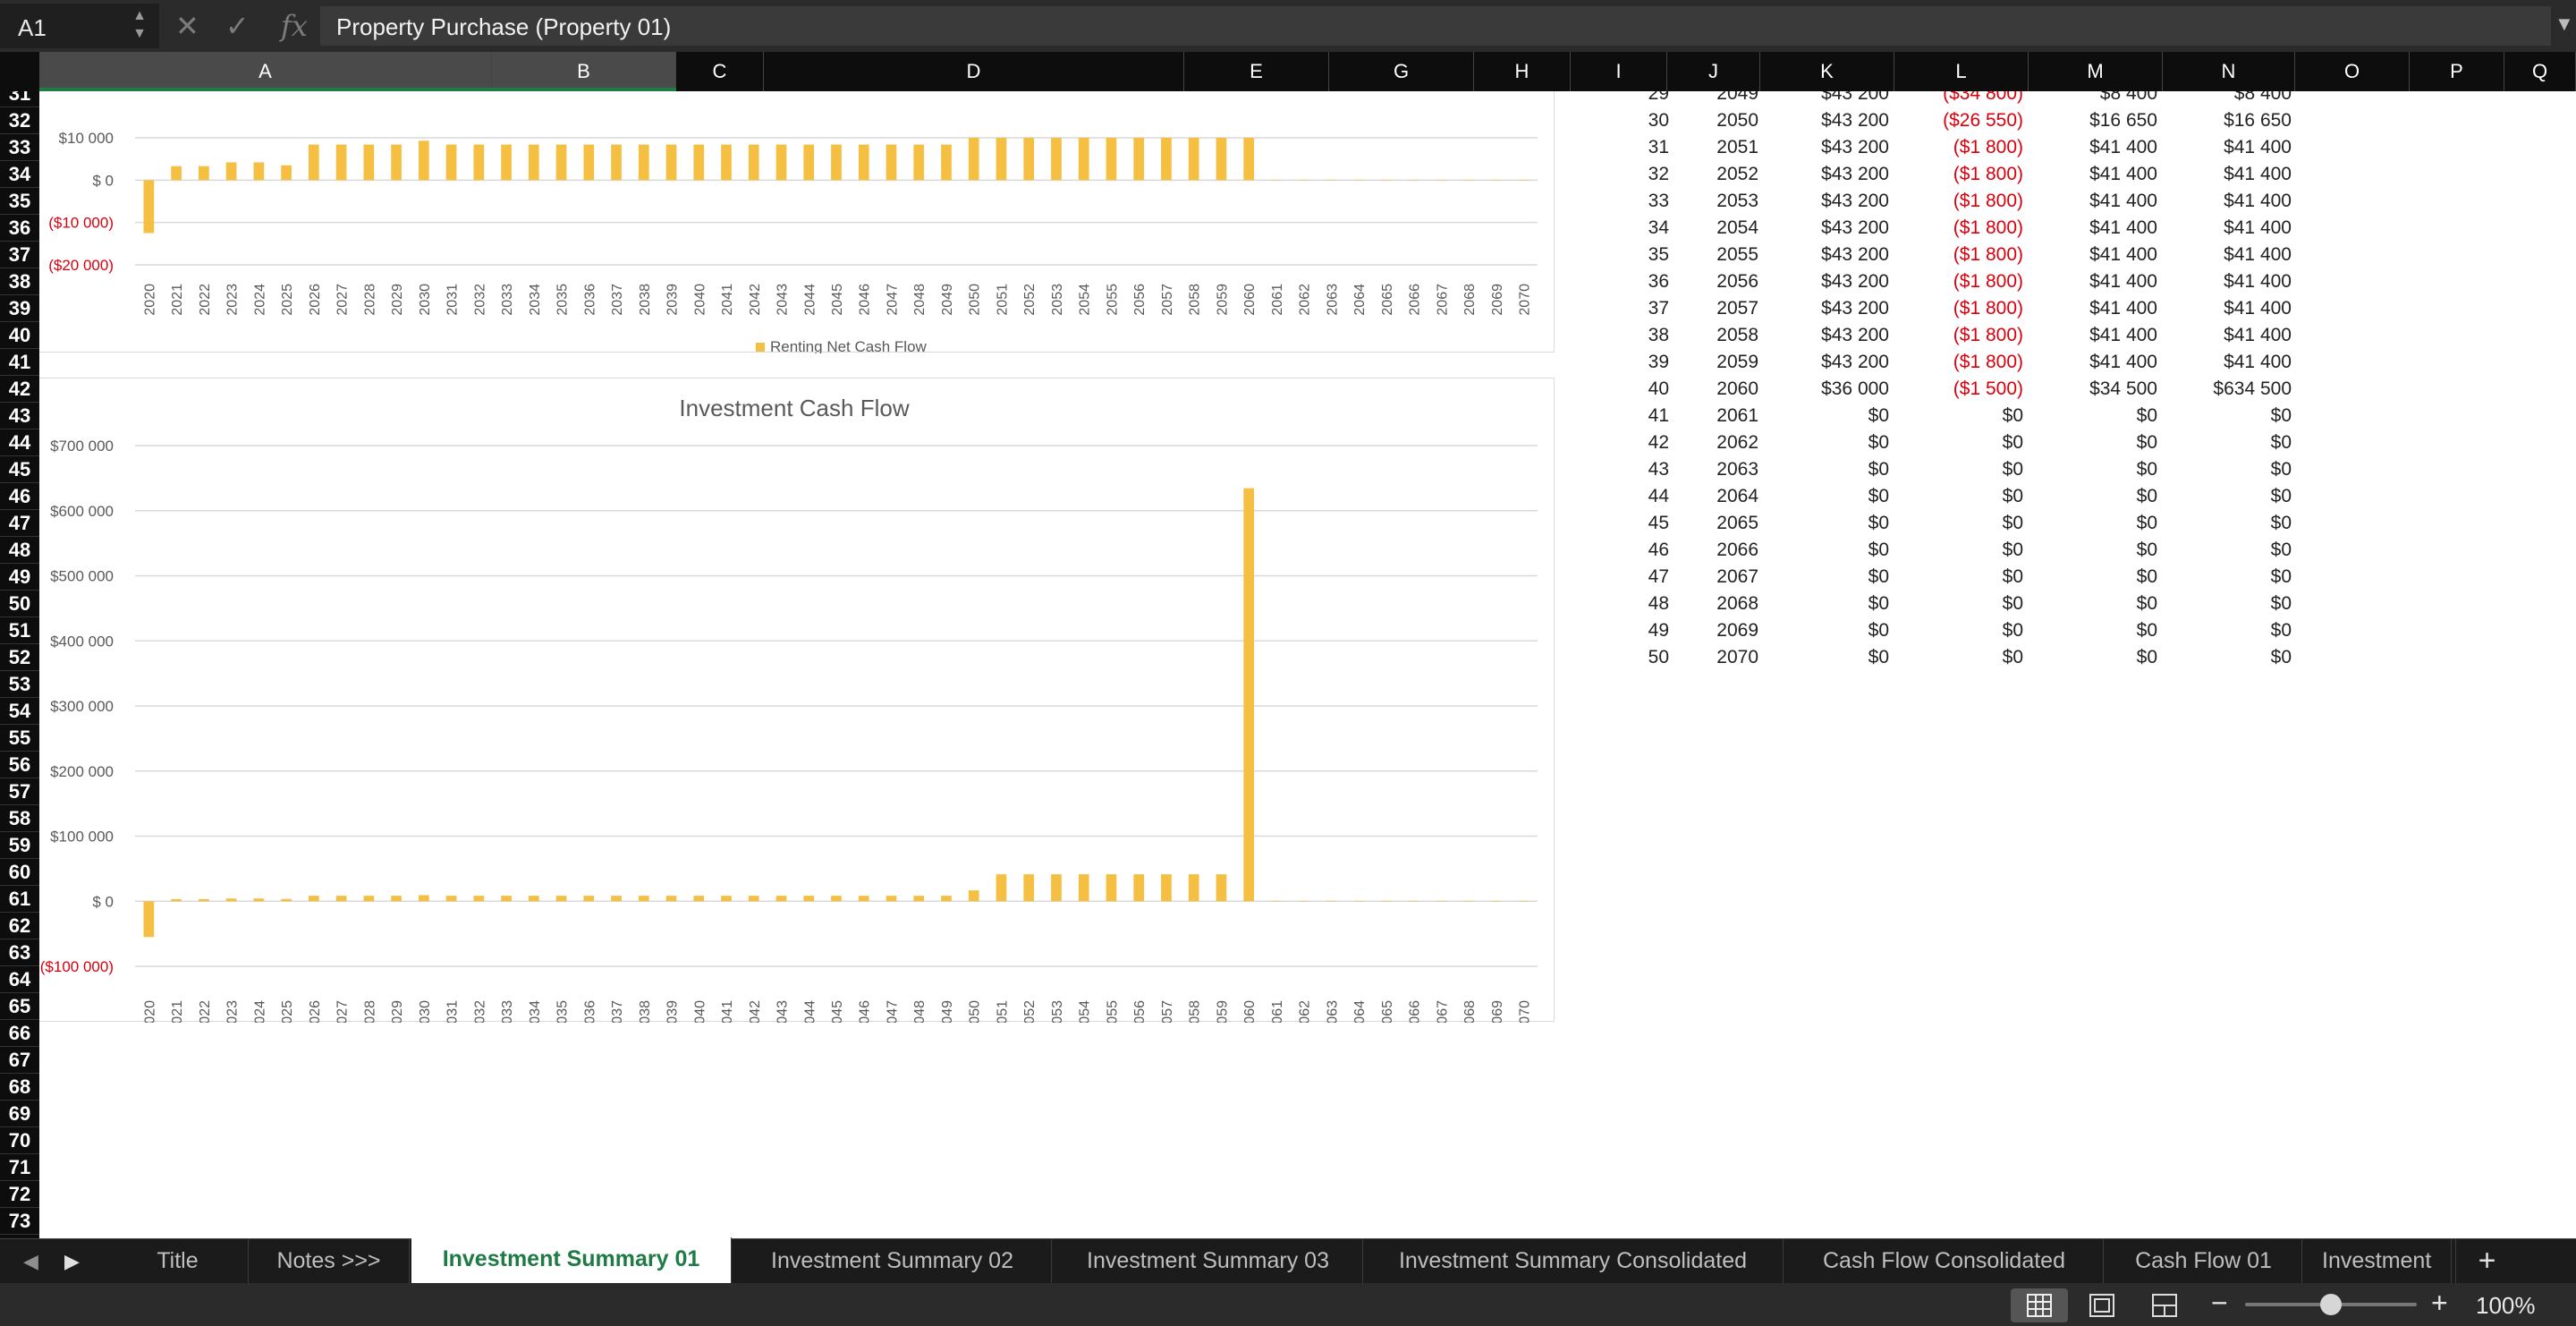 Image resolution: width=2576 pixels, height=1326 pixels. Describe the element at coordinates (2564, 24) in the screenshot. I see `chevron-down-icon: ▼` at that location.